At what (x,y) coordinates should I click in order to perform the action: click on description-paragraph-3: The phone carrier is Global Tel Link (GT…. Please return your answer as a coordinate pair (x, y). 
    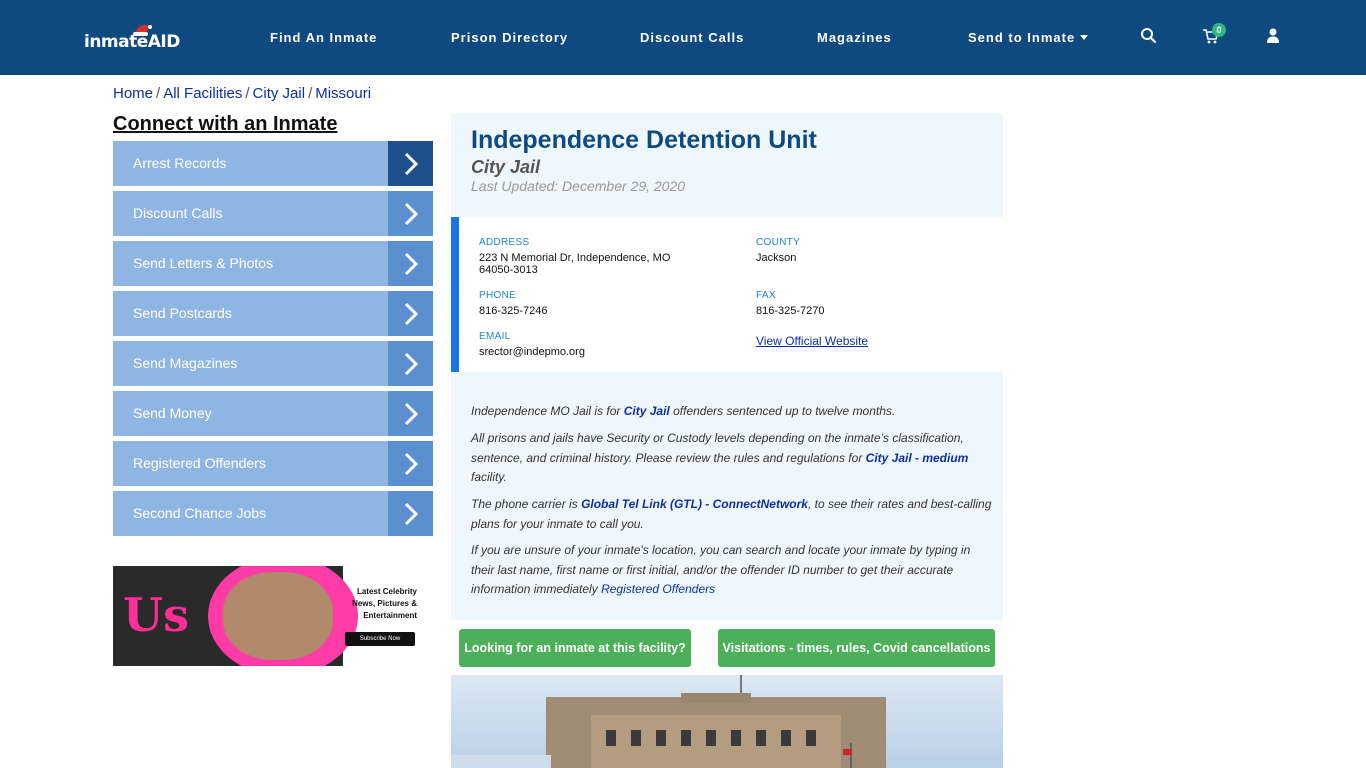
    Looking at the image, I should click on (733, 514).